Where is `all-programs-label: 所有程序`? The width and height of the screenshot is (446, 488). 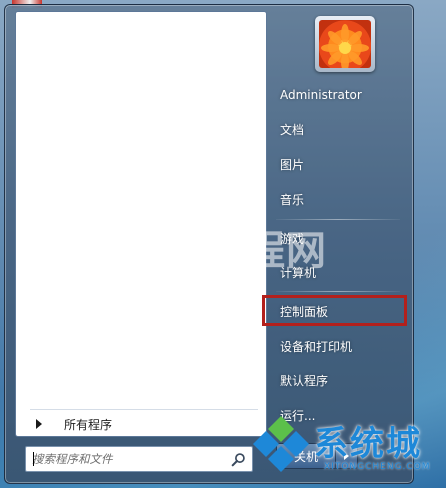 all-programs-label: 所有程序 is located at coordinates (88, 424).